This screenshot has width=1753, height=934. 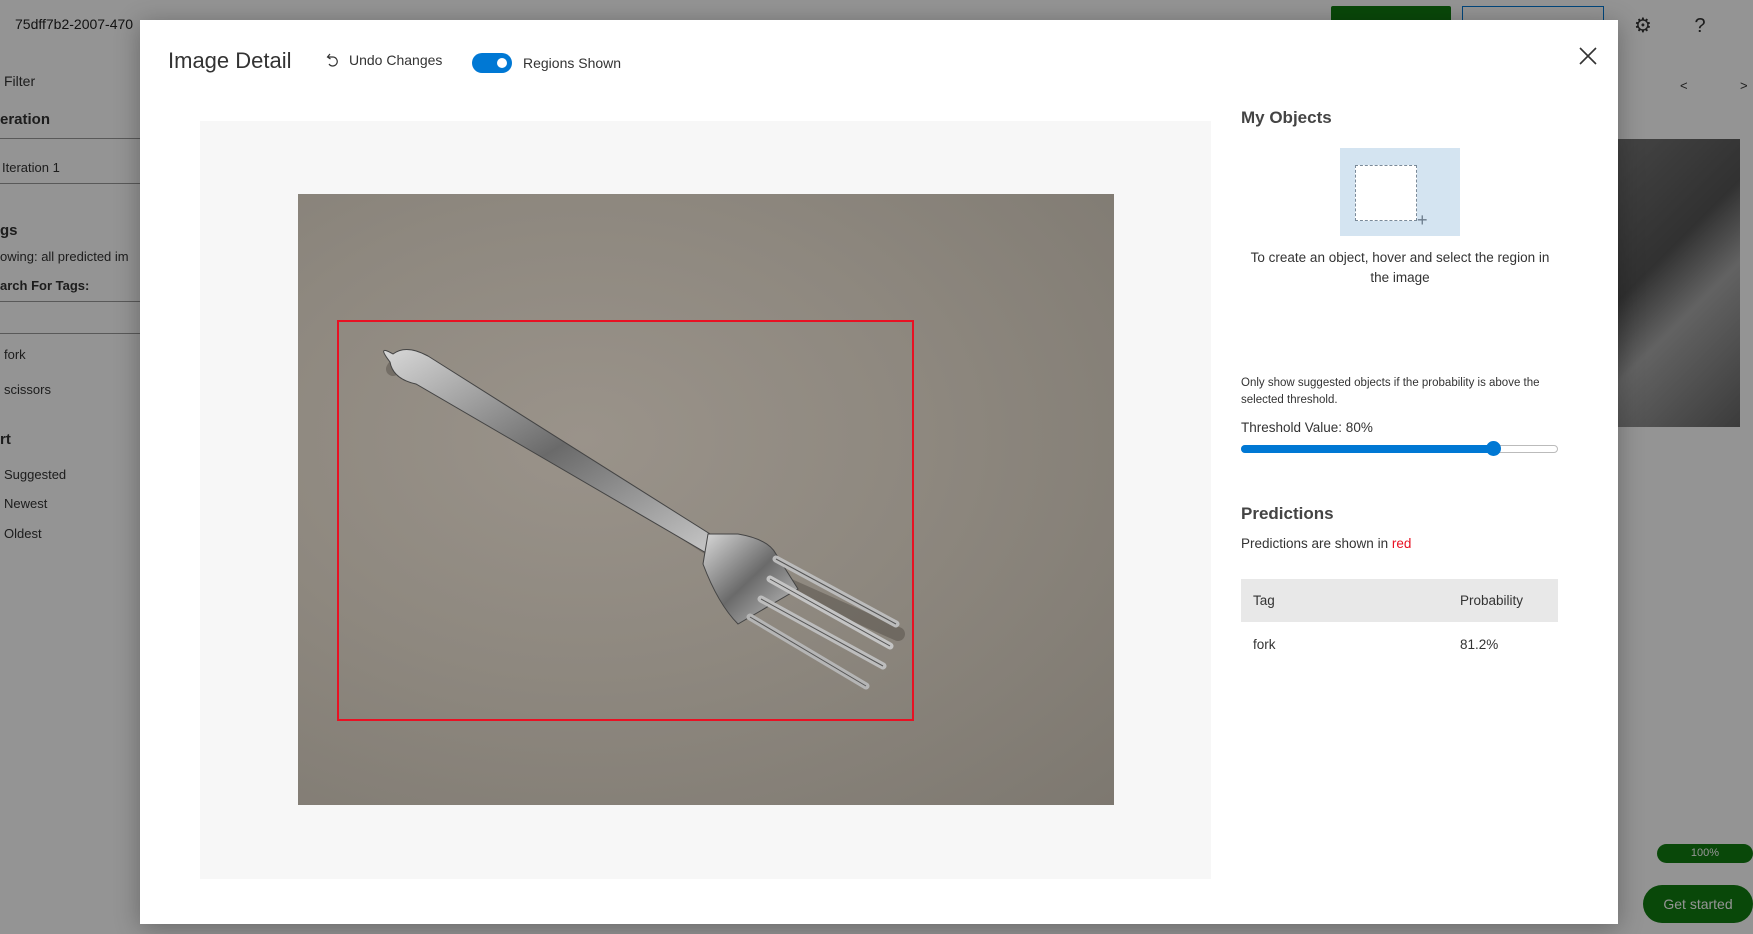 What do you see at coordinates (1399, 644) in the screenshot?
I see `table-row: fork 81.2%` at bounding box center [1399, 644].